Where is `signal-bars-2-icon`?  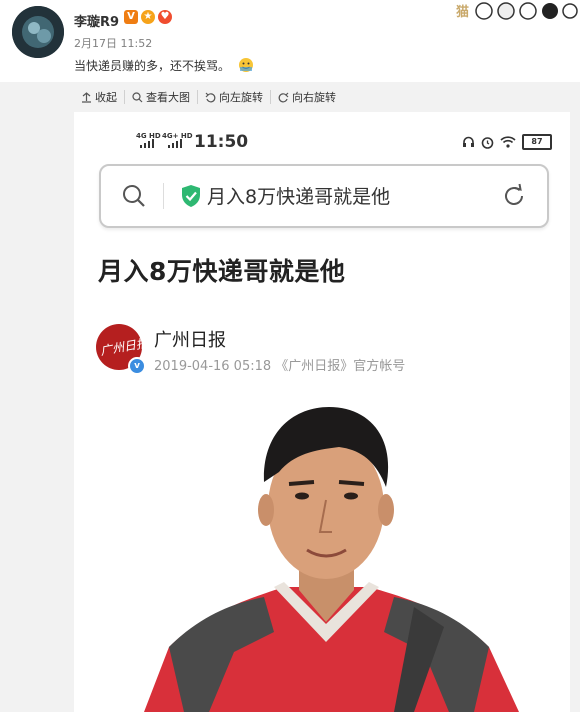
signal-bars-2-icon is located at coordinates (175, 143).